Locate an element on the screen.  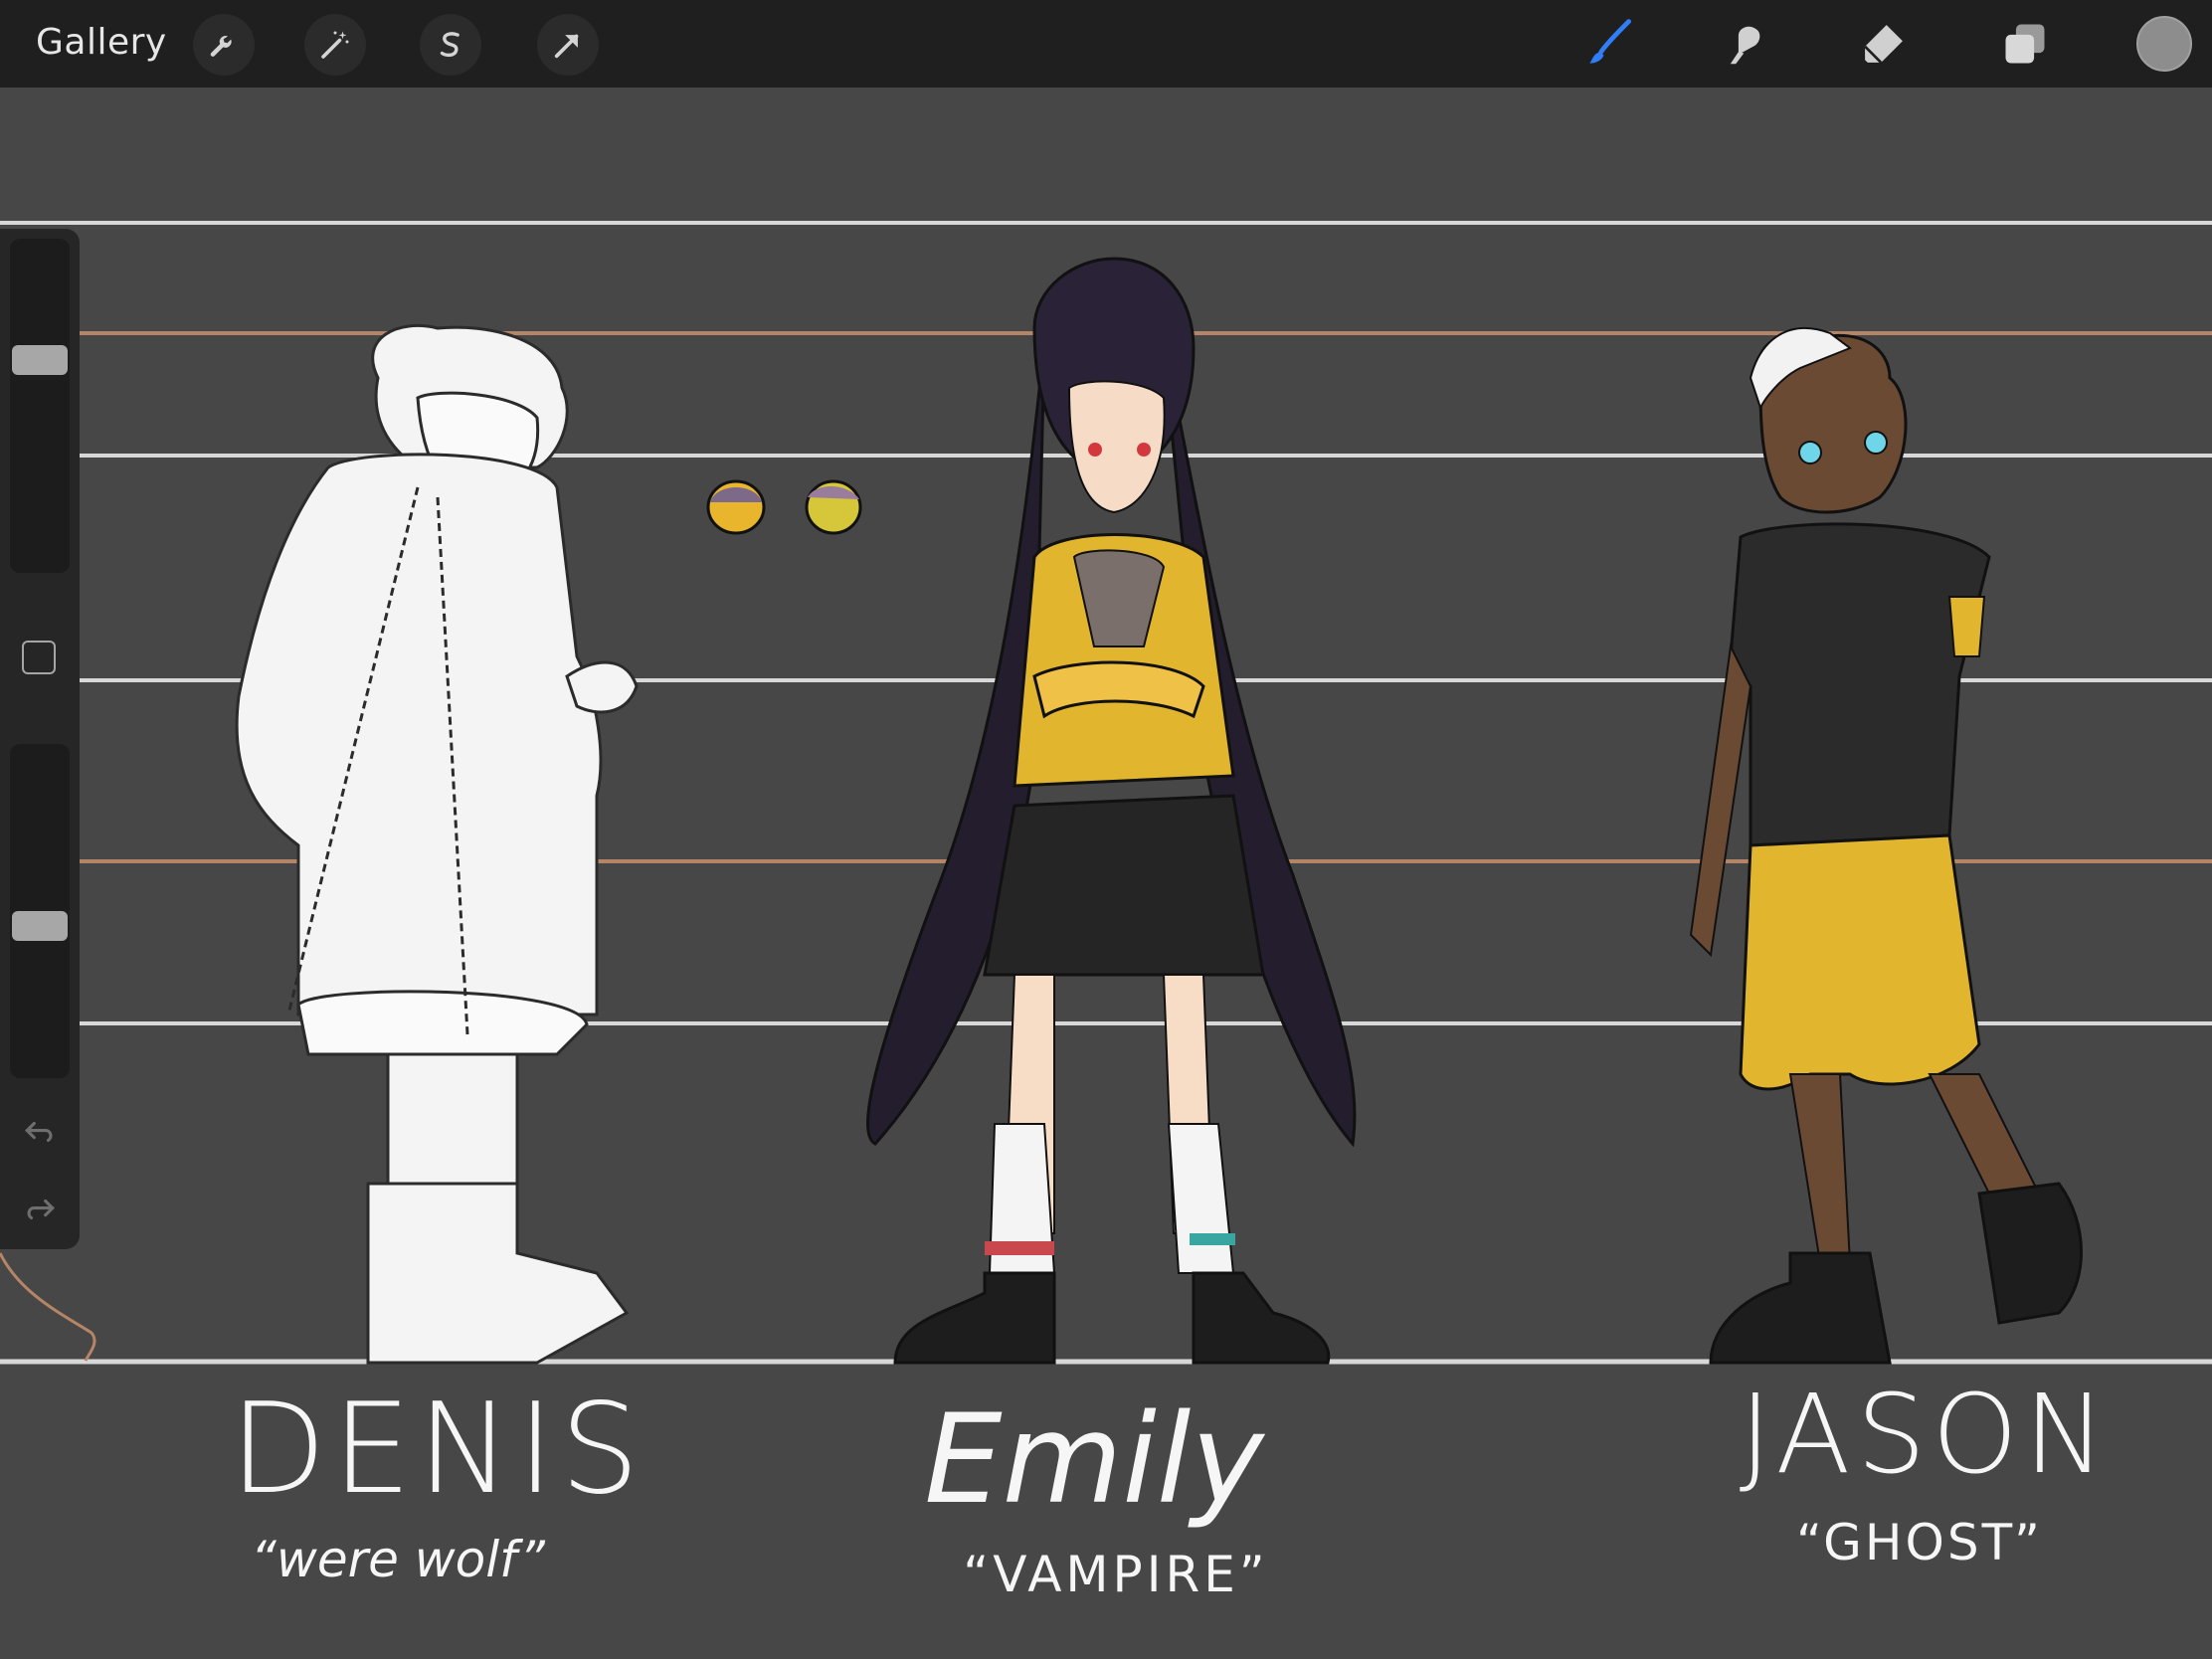
undo-button is located at coordinates (40, 1132).